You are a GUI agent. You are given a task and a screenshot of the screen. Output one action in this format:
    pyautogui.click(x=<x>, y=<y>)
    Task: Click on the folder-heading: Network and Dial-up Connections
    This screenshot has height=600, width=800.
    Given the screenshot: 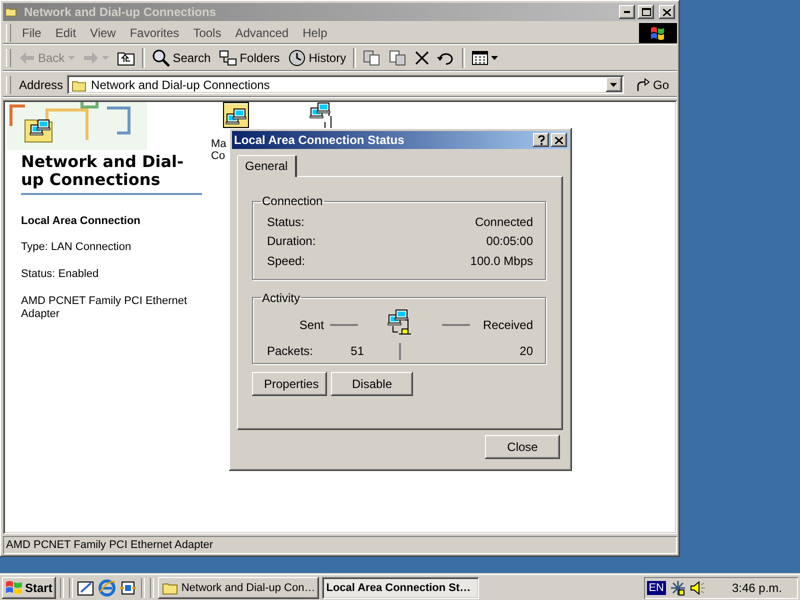 What is the action you would take?
    pyautogui.click(x=111, y=174)
    